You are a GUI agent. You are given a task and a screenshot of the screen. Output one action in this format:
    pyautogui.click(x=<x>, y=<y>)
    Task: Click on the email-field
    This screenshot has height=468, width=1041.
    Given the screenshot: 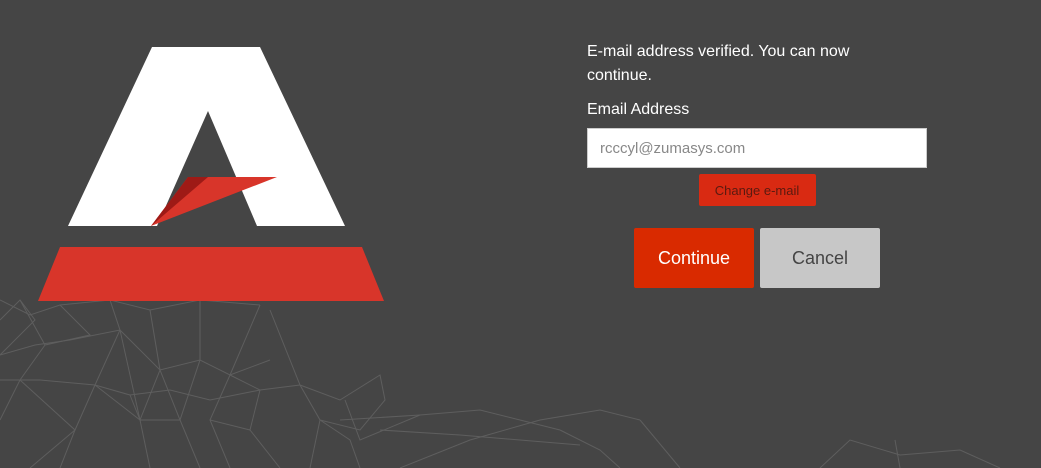 What is the action you would take?
    pyautogui.click(x=757, y=148)
    